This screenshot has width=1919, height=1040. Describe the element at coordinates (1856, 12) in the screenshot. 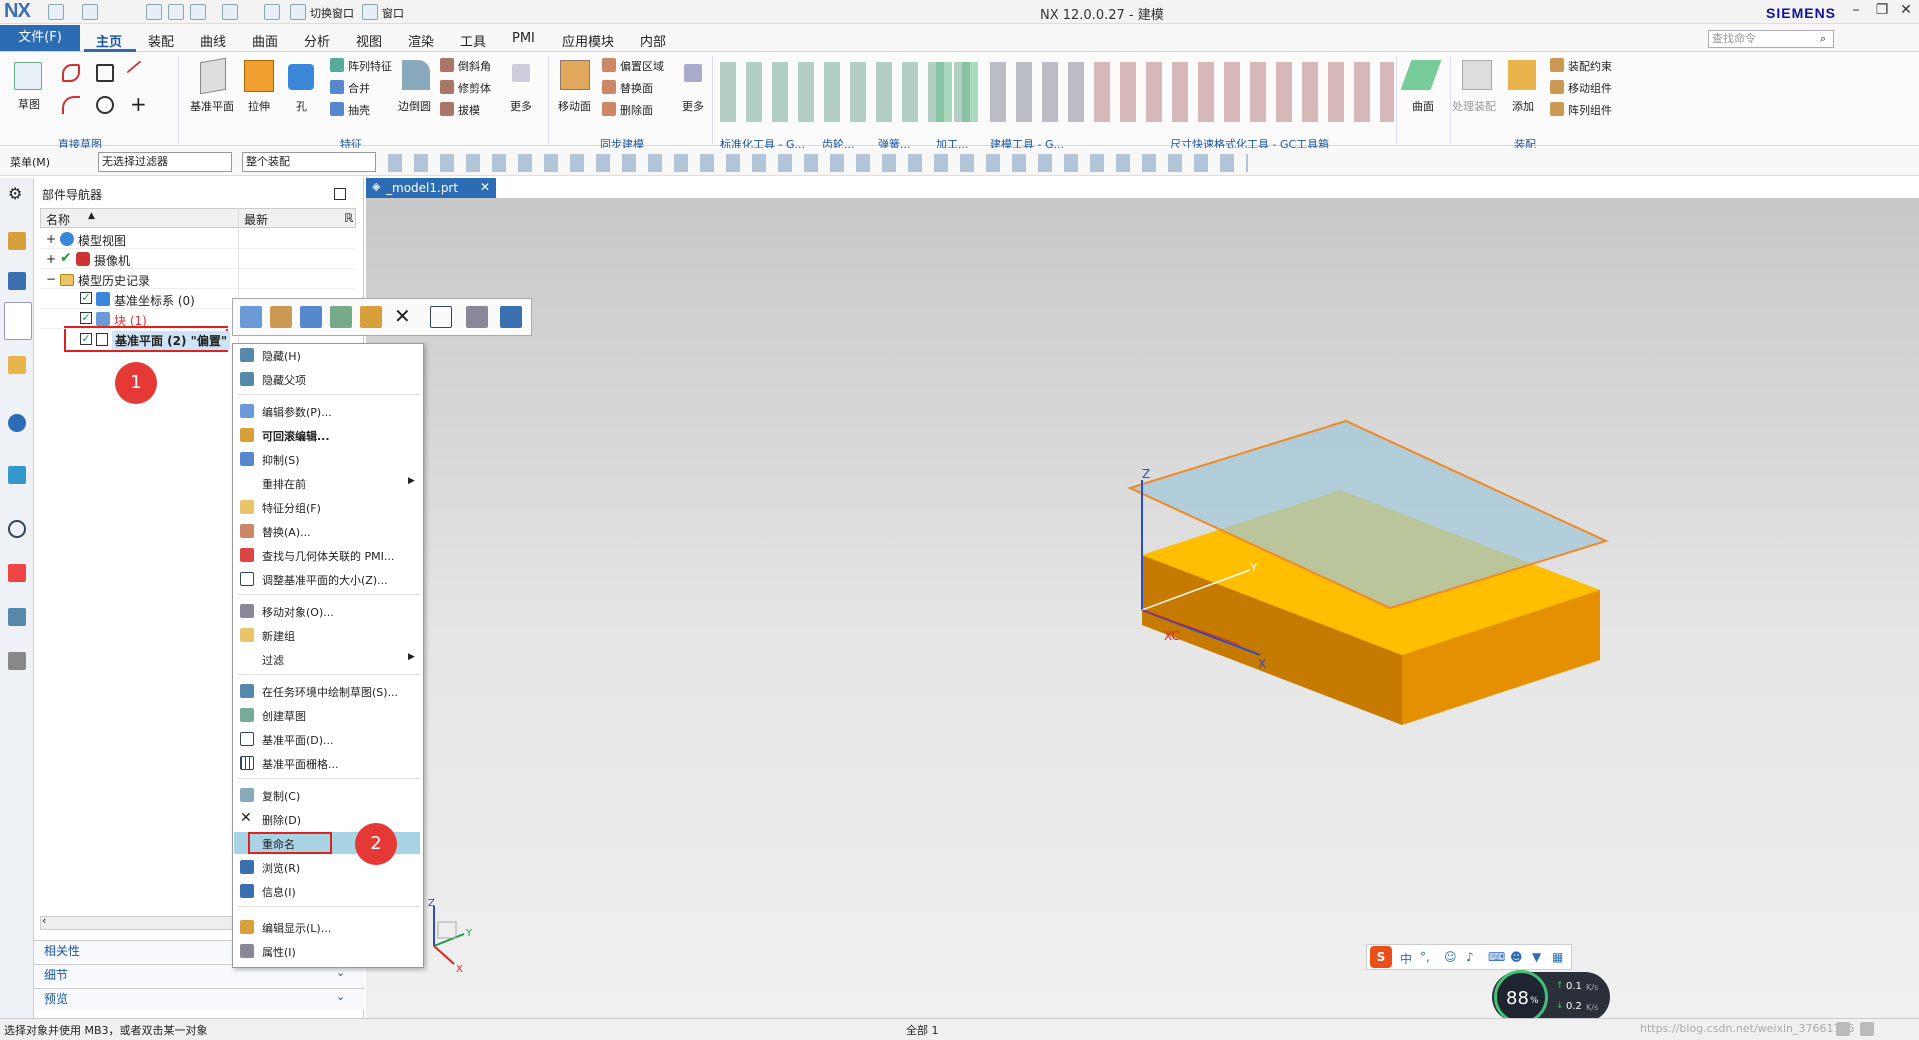

I see `minimize-icon: –` at that location.